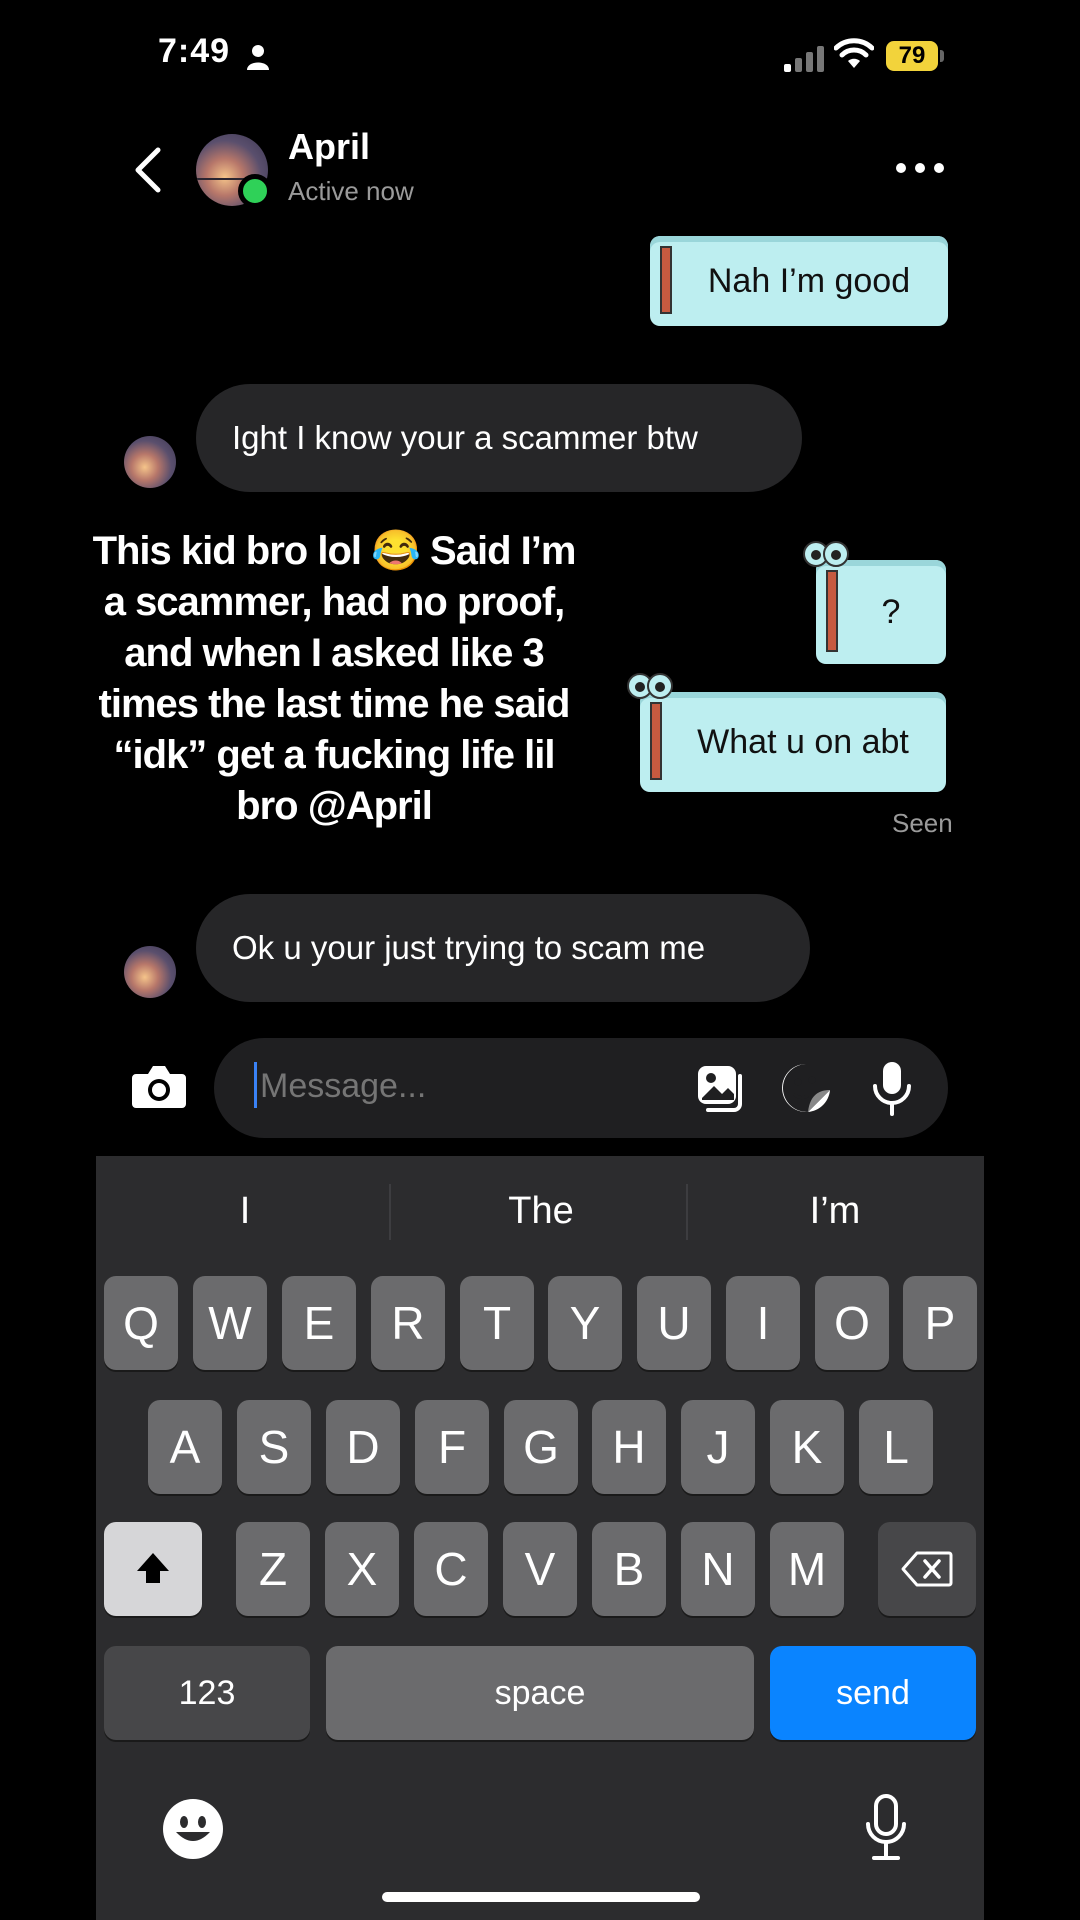 The width and height of the screenshot is (1080, 1920). What do you see at coordinates (927, 1569) in the screenshot?
I see `backspace-icon` at bounding box center [927, 1569].